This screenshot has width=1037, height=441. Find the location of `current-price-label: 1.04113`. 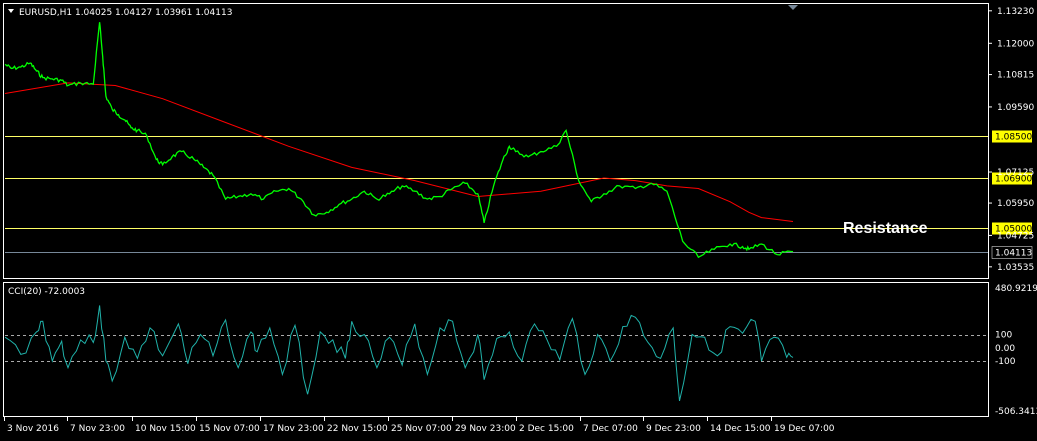

current-price-label: 1.04113 is located at coordinates (1013, 254).